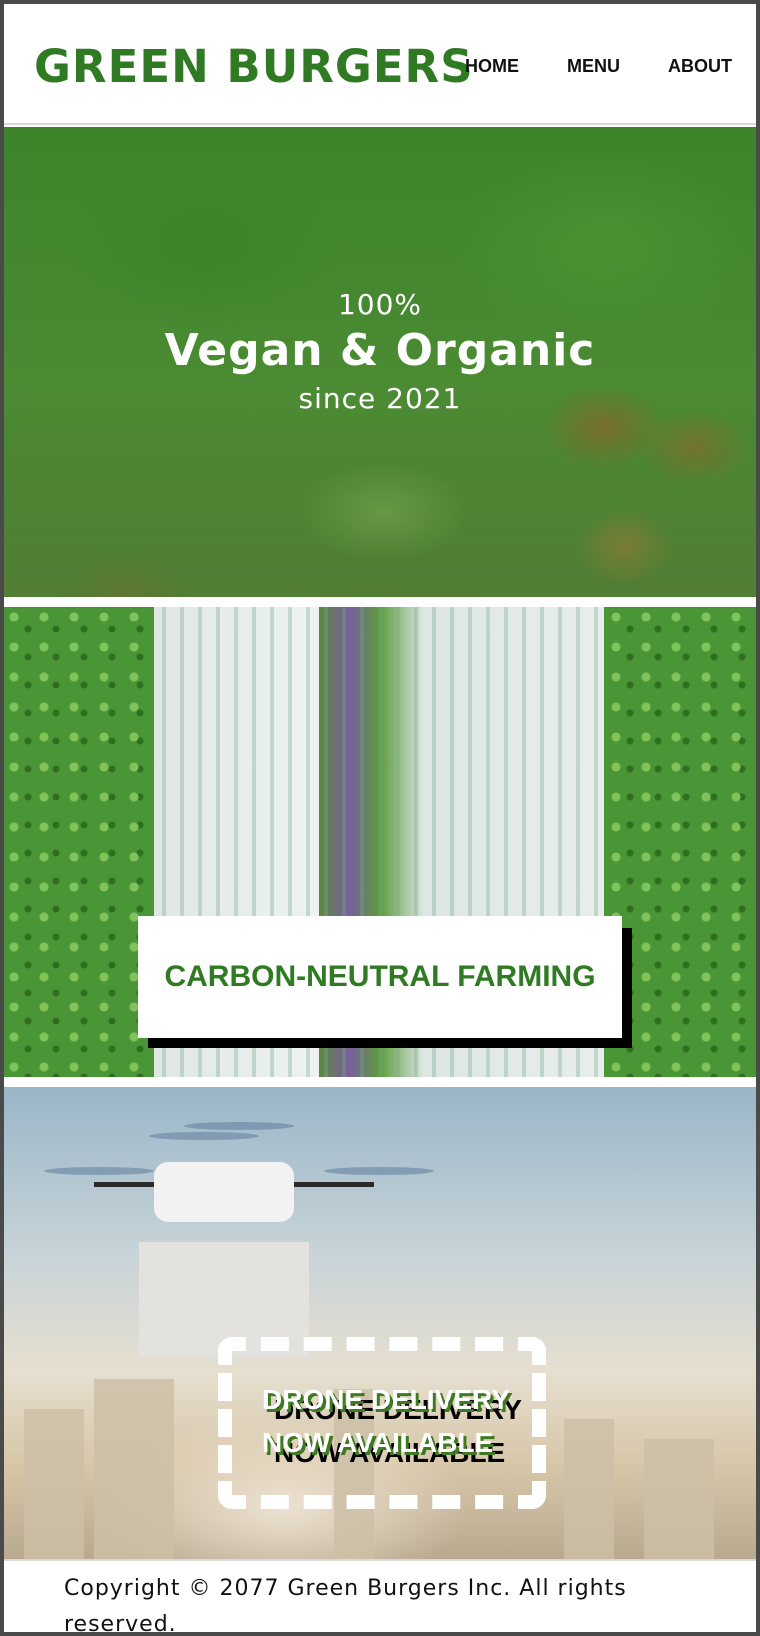  I want to click on drone-body, so click(224, 1192).